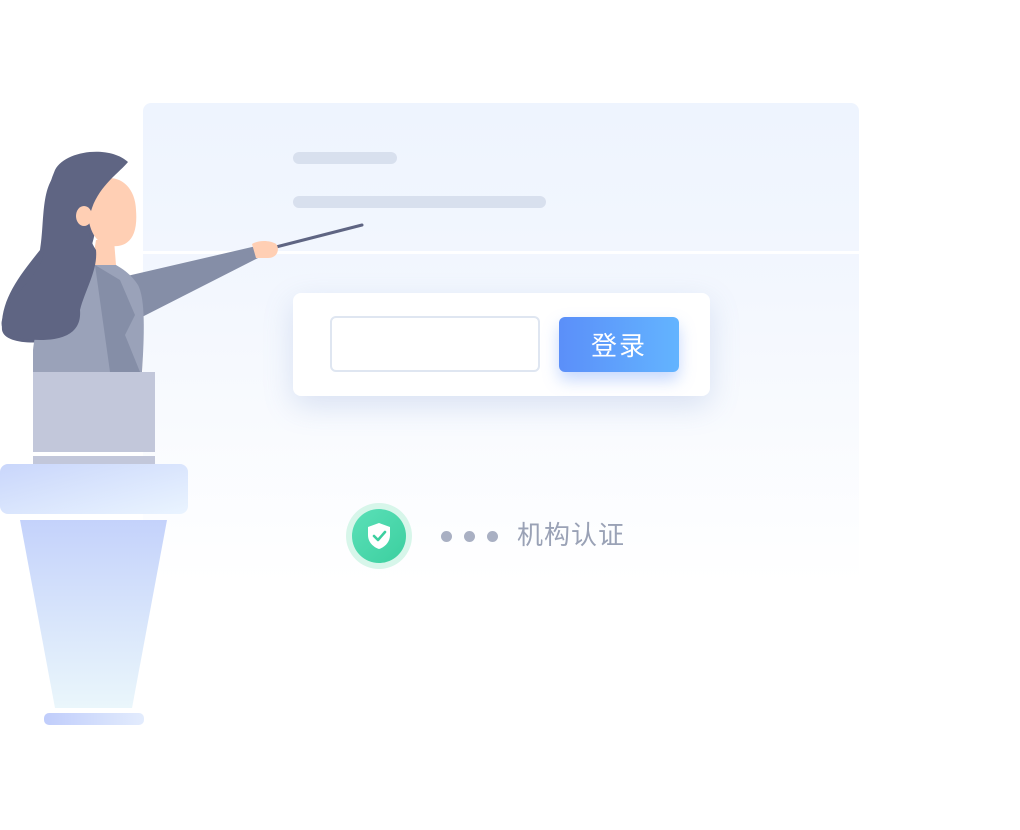 The image size is (1020, 830). What do you see at coordinates (265, 249) in the screenshot?
I see `hand` at bounding box center [265, 249].